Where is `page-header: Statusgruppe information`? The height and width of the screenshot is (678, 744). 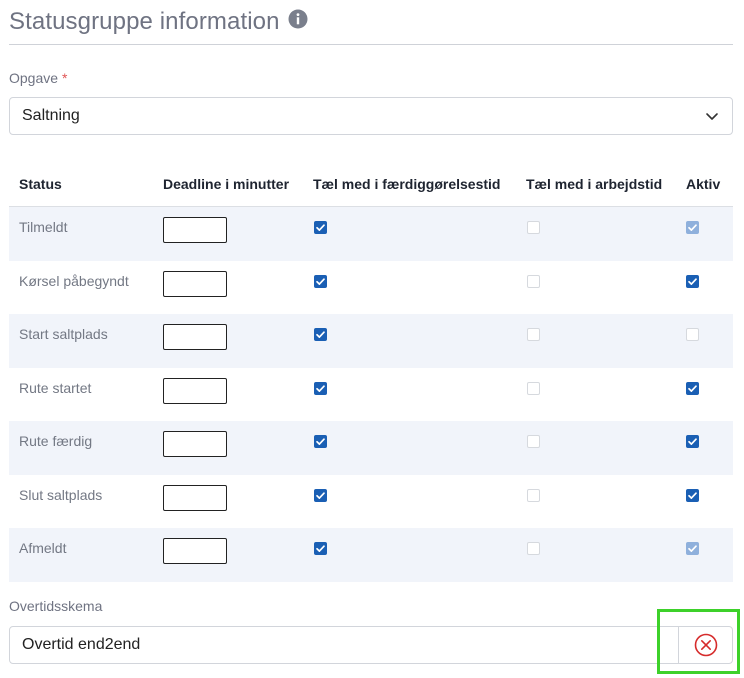
page-header: Statusgruppe information is located at coordinates (158, 22).